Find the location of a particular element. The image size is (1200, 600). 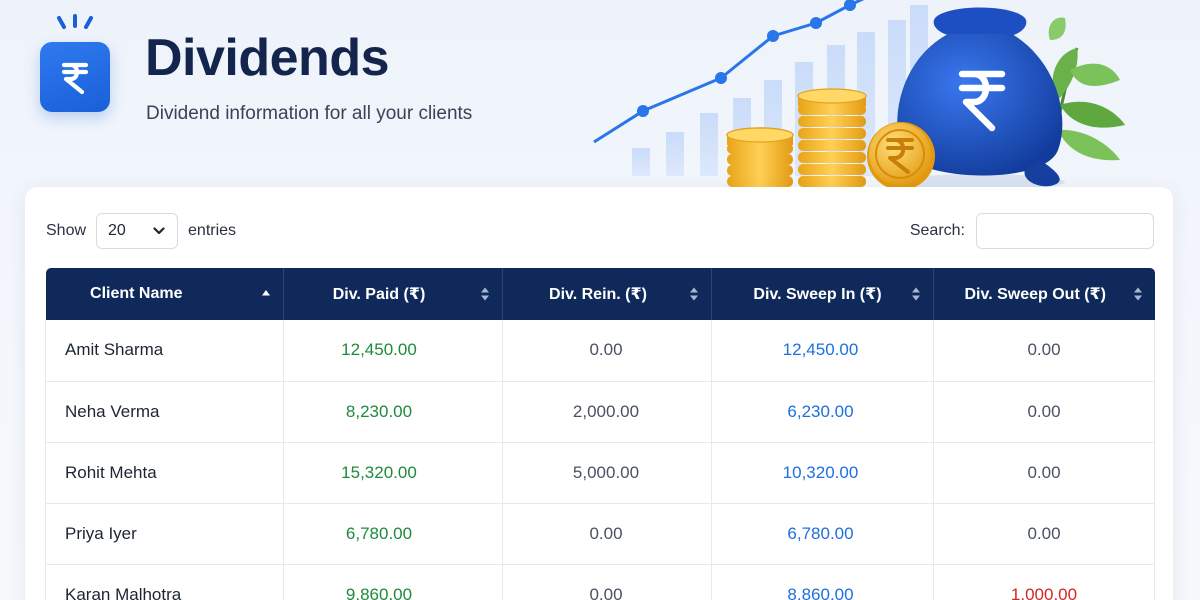

div-paid-value: 8,230.00 is located at coordinates (379, 411).